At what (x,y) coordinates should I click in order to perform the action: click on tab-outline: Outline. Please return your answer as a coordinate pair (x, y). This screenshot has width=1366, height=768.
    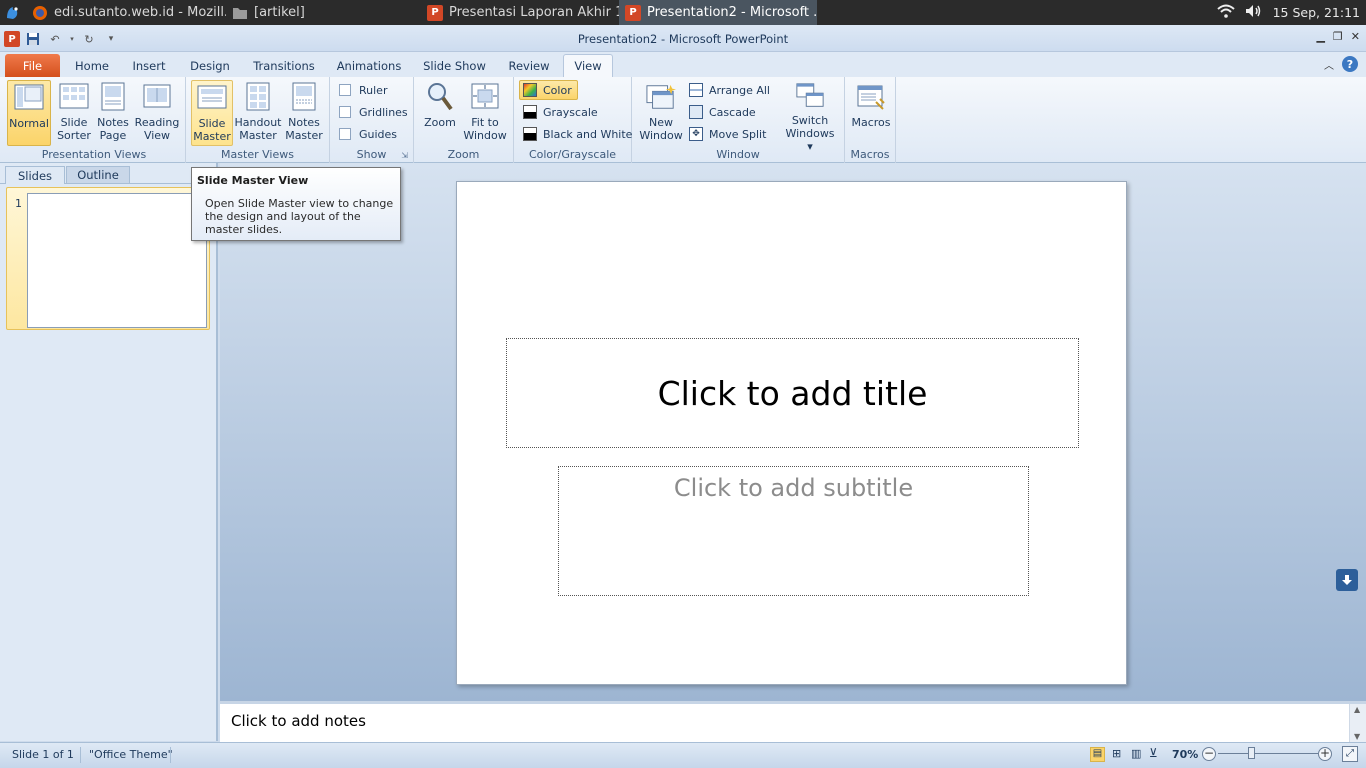
    Looking at the image, I should click on (98, 175).